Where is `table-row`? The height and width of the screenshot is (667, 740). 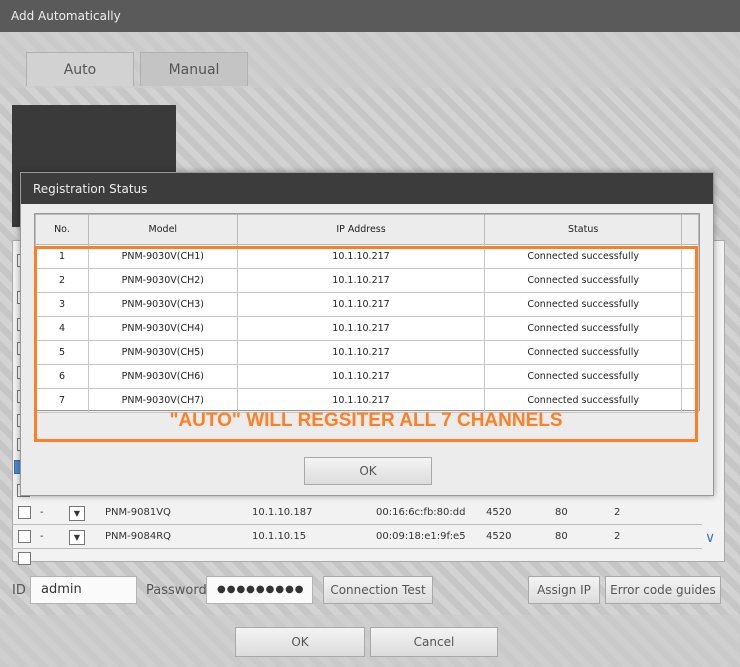
table-row is located at coordinates (357, 557).